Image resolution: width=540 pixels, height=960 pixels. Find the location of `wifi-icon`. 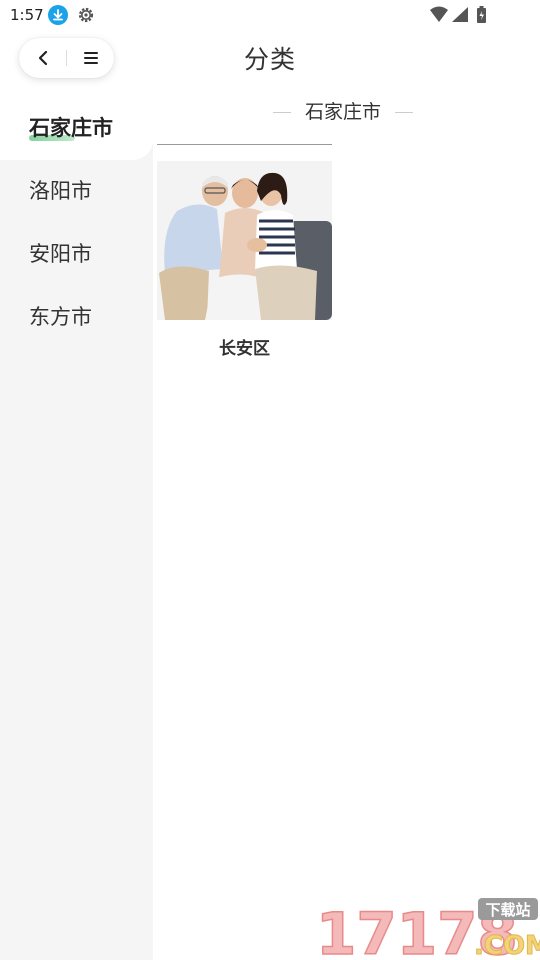

wifi-icon is located at coordinates (439, 14).